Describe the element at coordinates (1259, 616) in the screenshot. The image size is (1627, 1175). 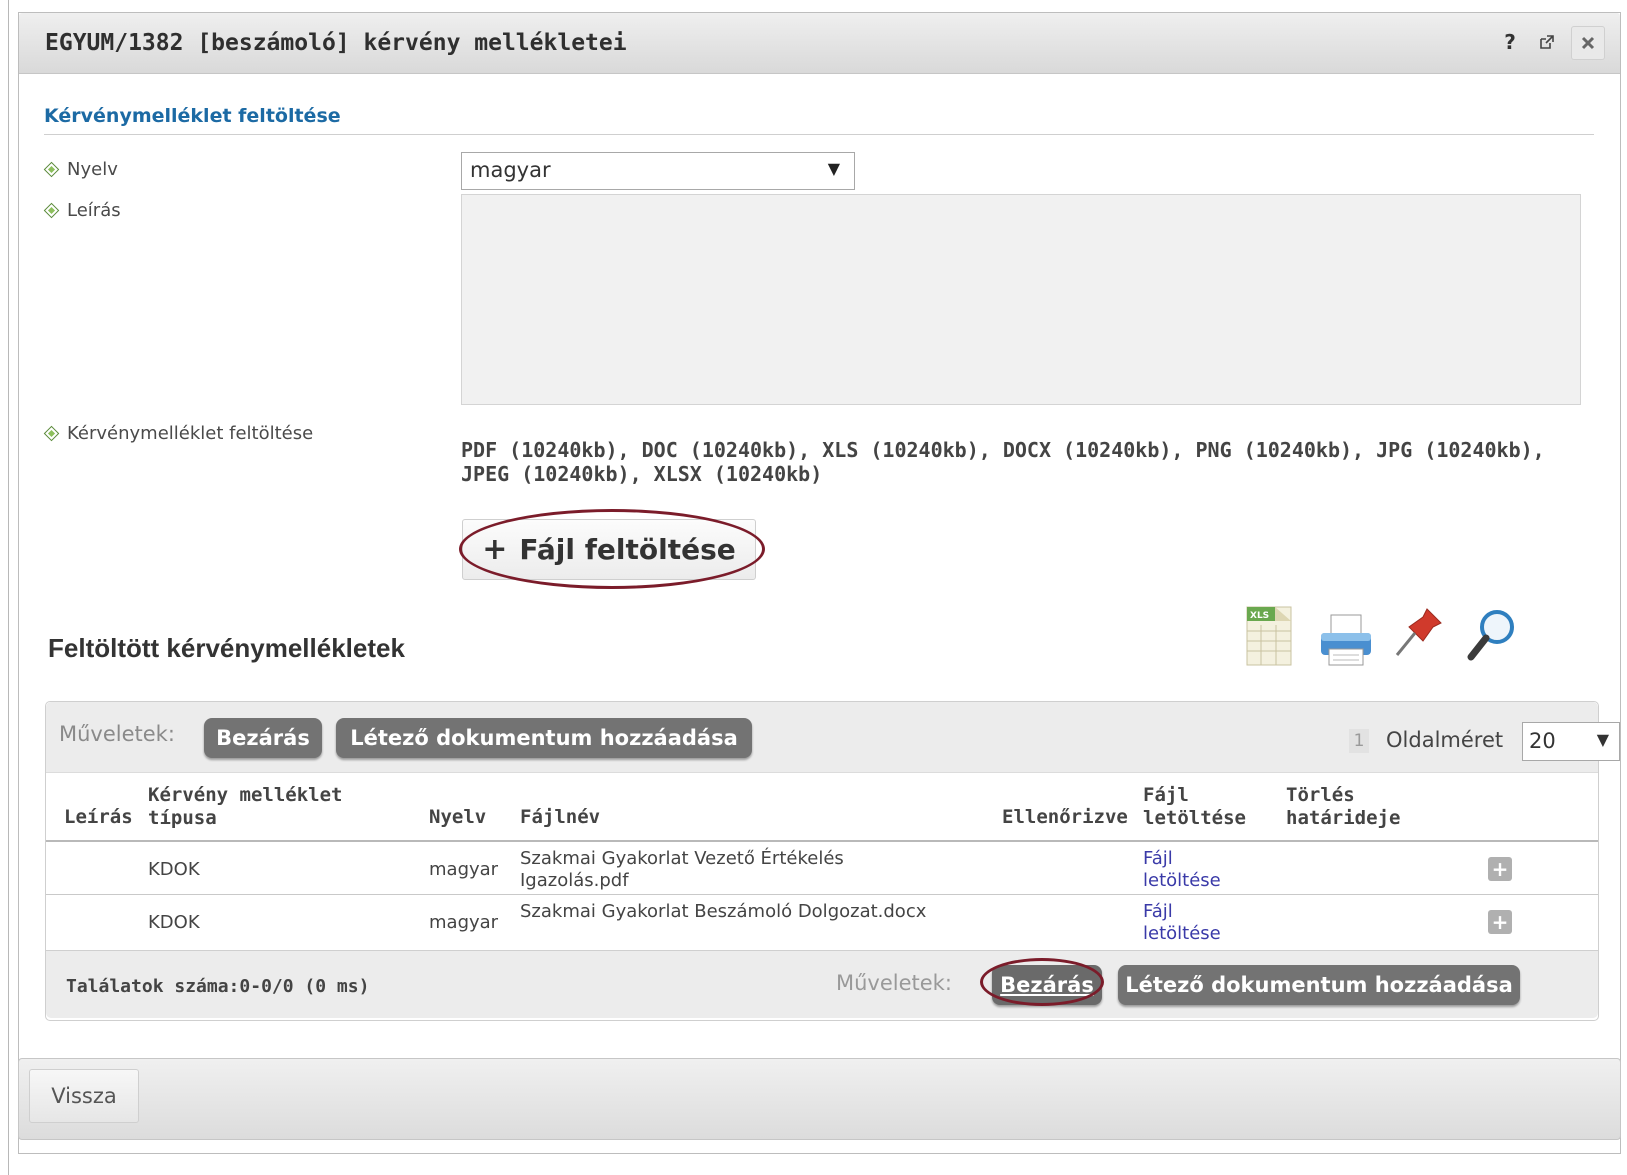
I see `svg-text: XLS` at that location.